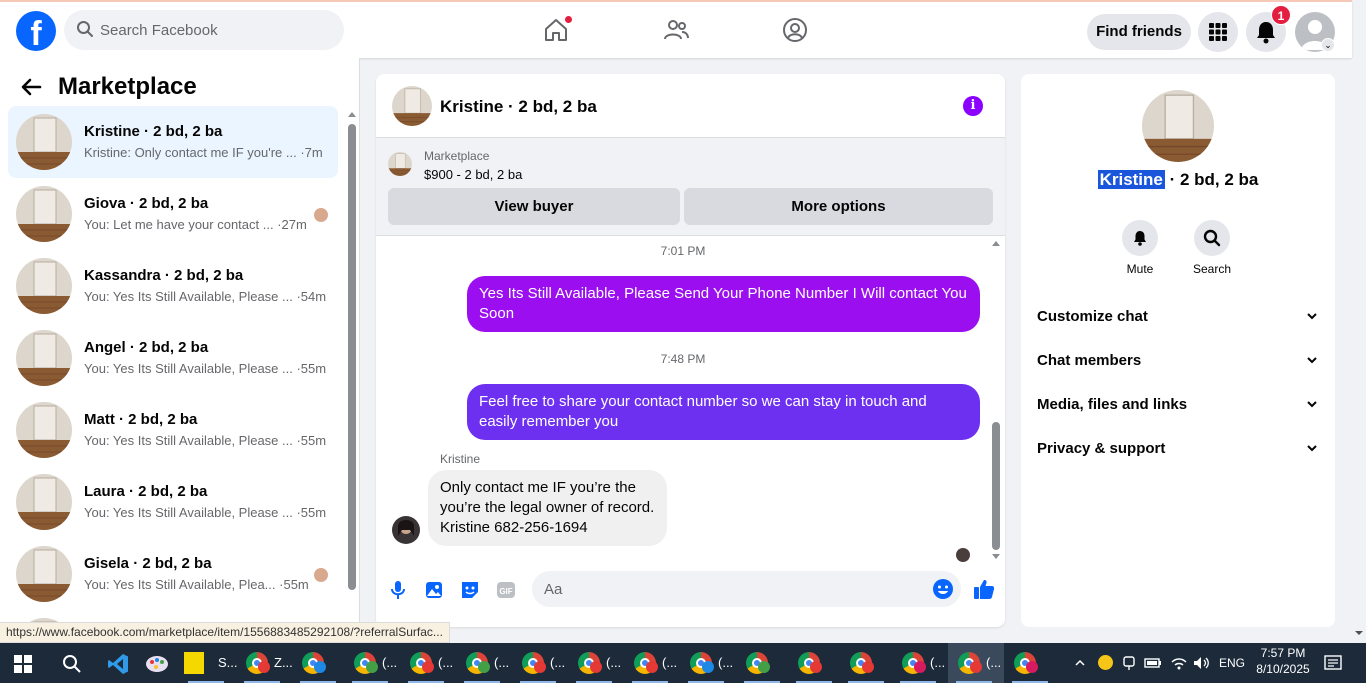  I want to click on media-files-links-section: Media, files and links, so click(1178, 404).